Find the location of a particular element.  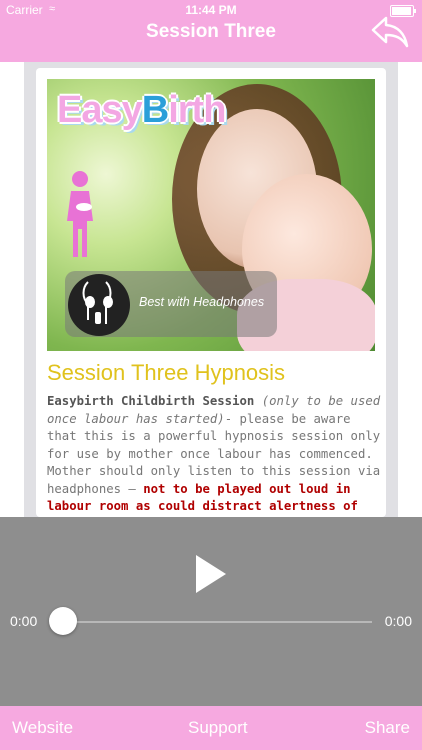

back-arrow-icon is located at coordinates (390, 32).